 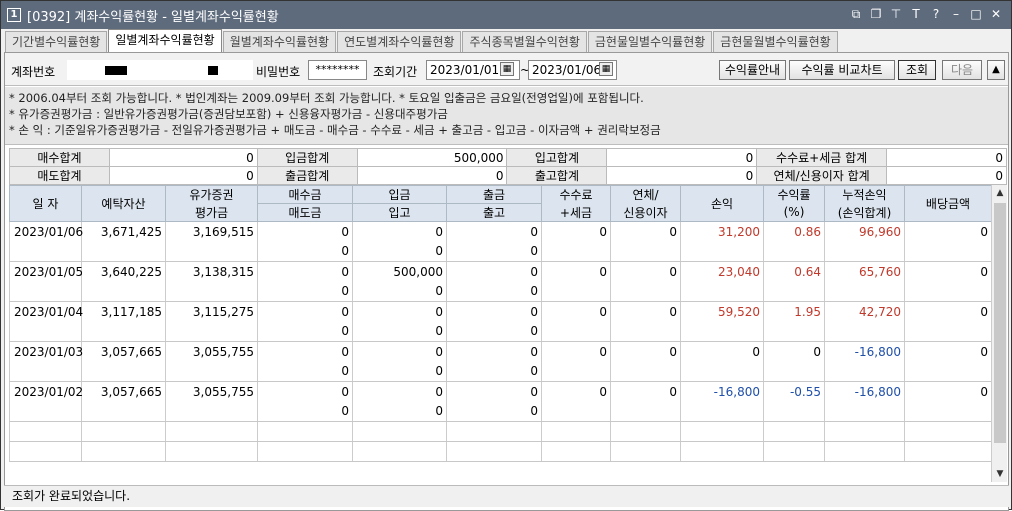 I want to click on fee-cell: 0, so click(x=576, y=271).